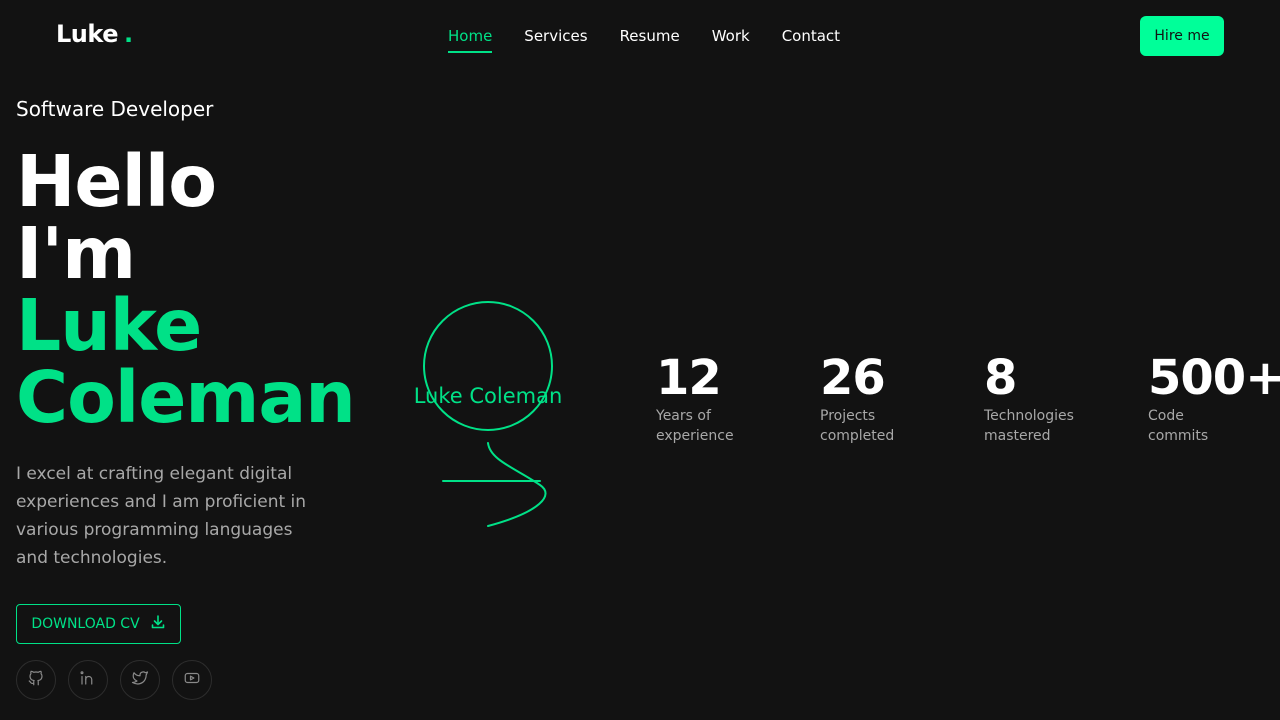 This screenshot has height=720, width=1280. Describe the element at coordinates (87, 34) in the screenshot. I see `logo-text: Luke` at that location.